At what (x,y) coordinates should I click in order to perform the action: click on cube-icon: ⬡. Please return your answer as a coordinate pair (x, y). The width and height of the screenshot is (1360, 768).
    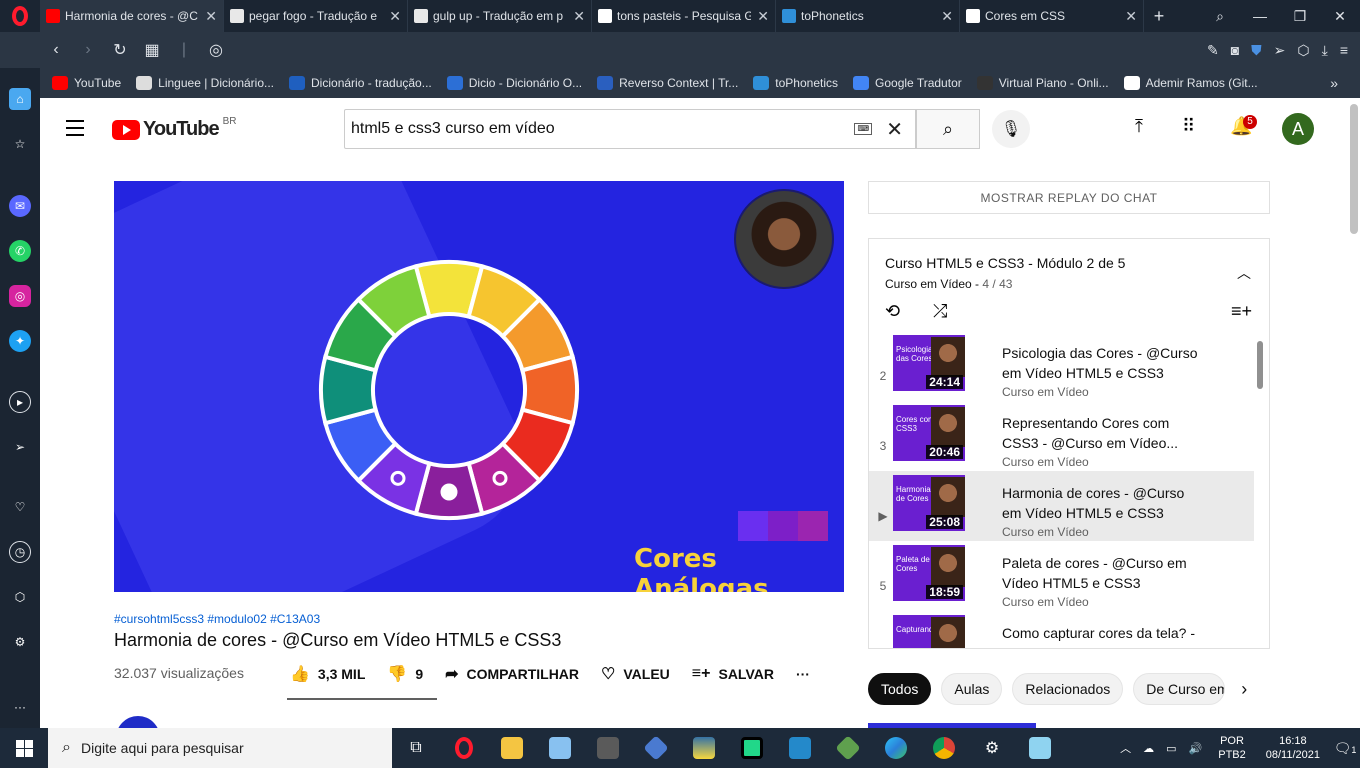
    Looking at the image, I should click on (1303, 50).